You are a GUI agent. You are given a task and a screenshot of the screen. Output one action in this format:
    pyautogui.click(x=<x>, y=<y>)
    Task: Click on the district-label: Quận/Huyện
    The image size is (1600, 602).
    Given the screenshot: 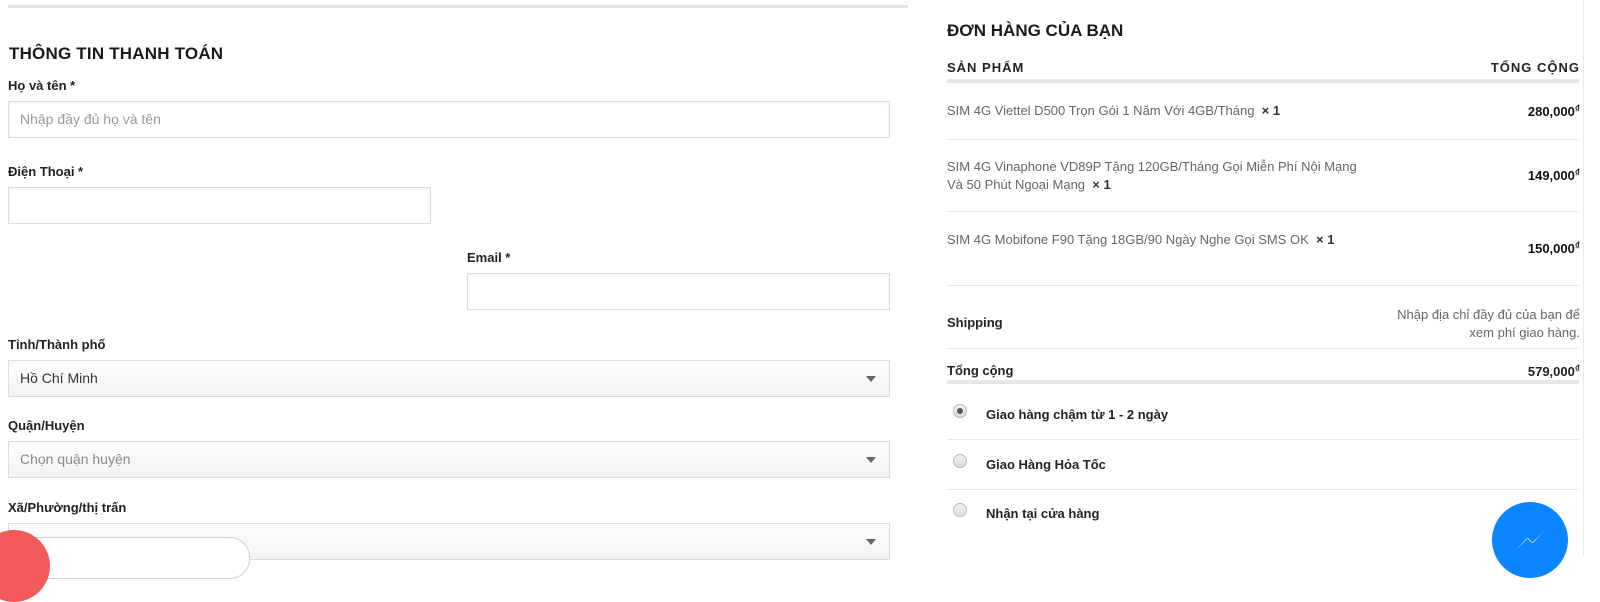 What is the action you would take?
    pyautogui.click(x=46, y=425)
    